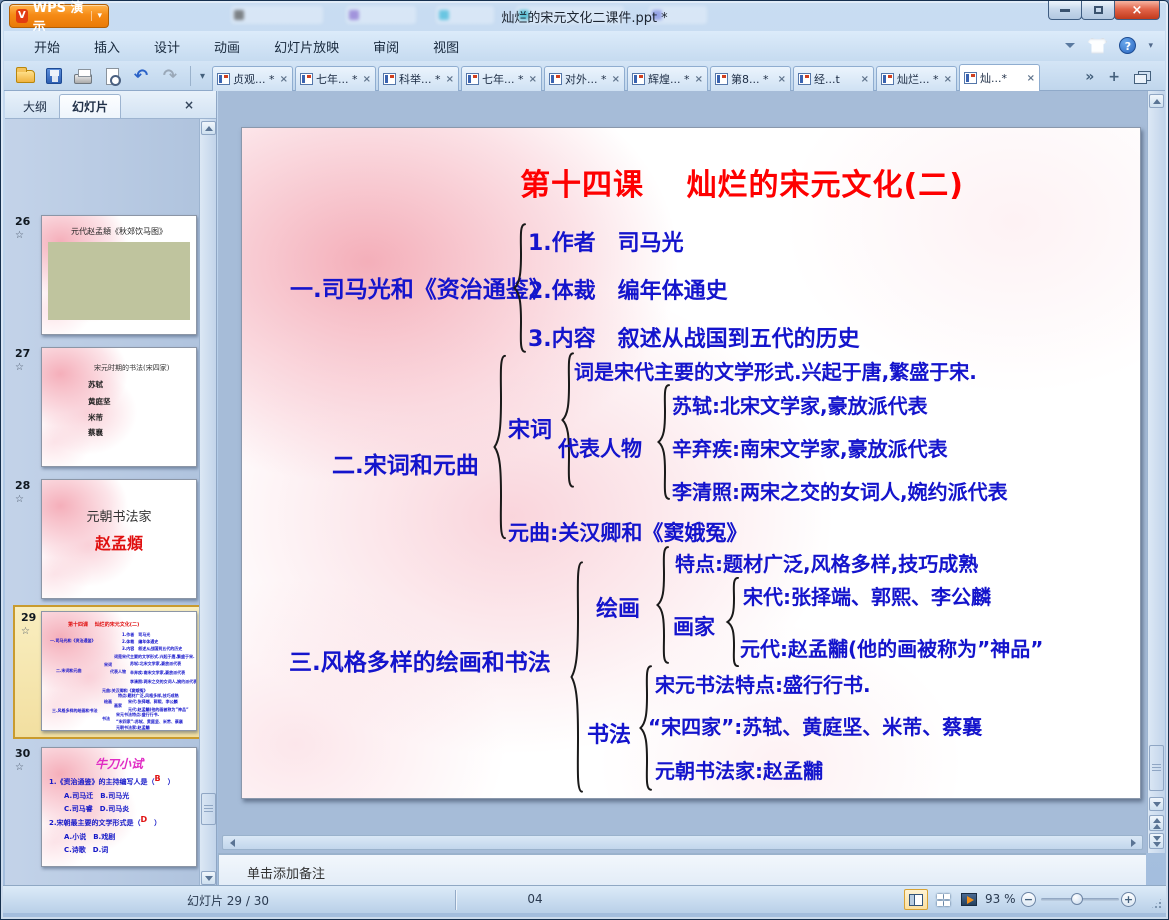 This screenshot has height=920, width=1169. What do you see at coordinates (840, 490) in the screenshot?
I see `rep-item: 李清照:两宋之交的女词人,婉约派代表` at bounding box center [840, 490].